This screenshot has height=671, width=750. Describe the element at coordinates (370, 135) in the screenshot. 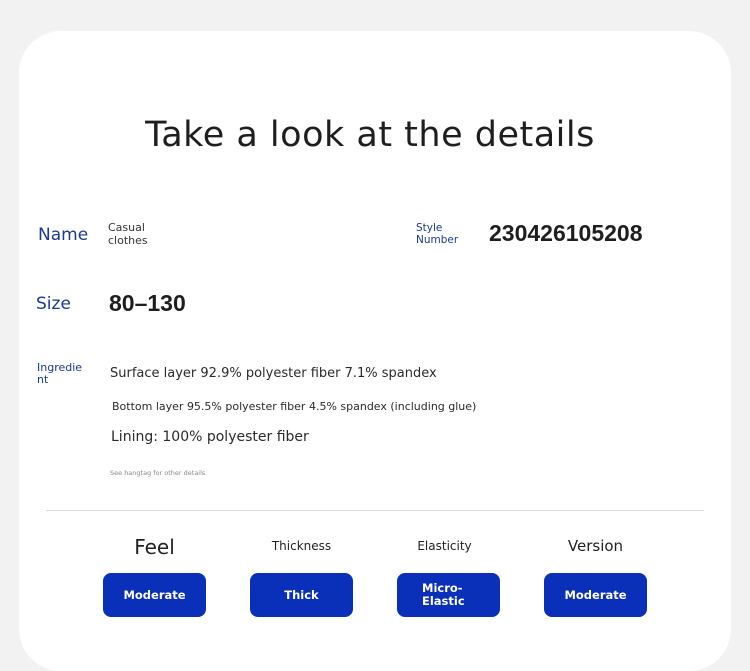

I see `page-title: Take a look at the details` at that location.